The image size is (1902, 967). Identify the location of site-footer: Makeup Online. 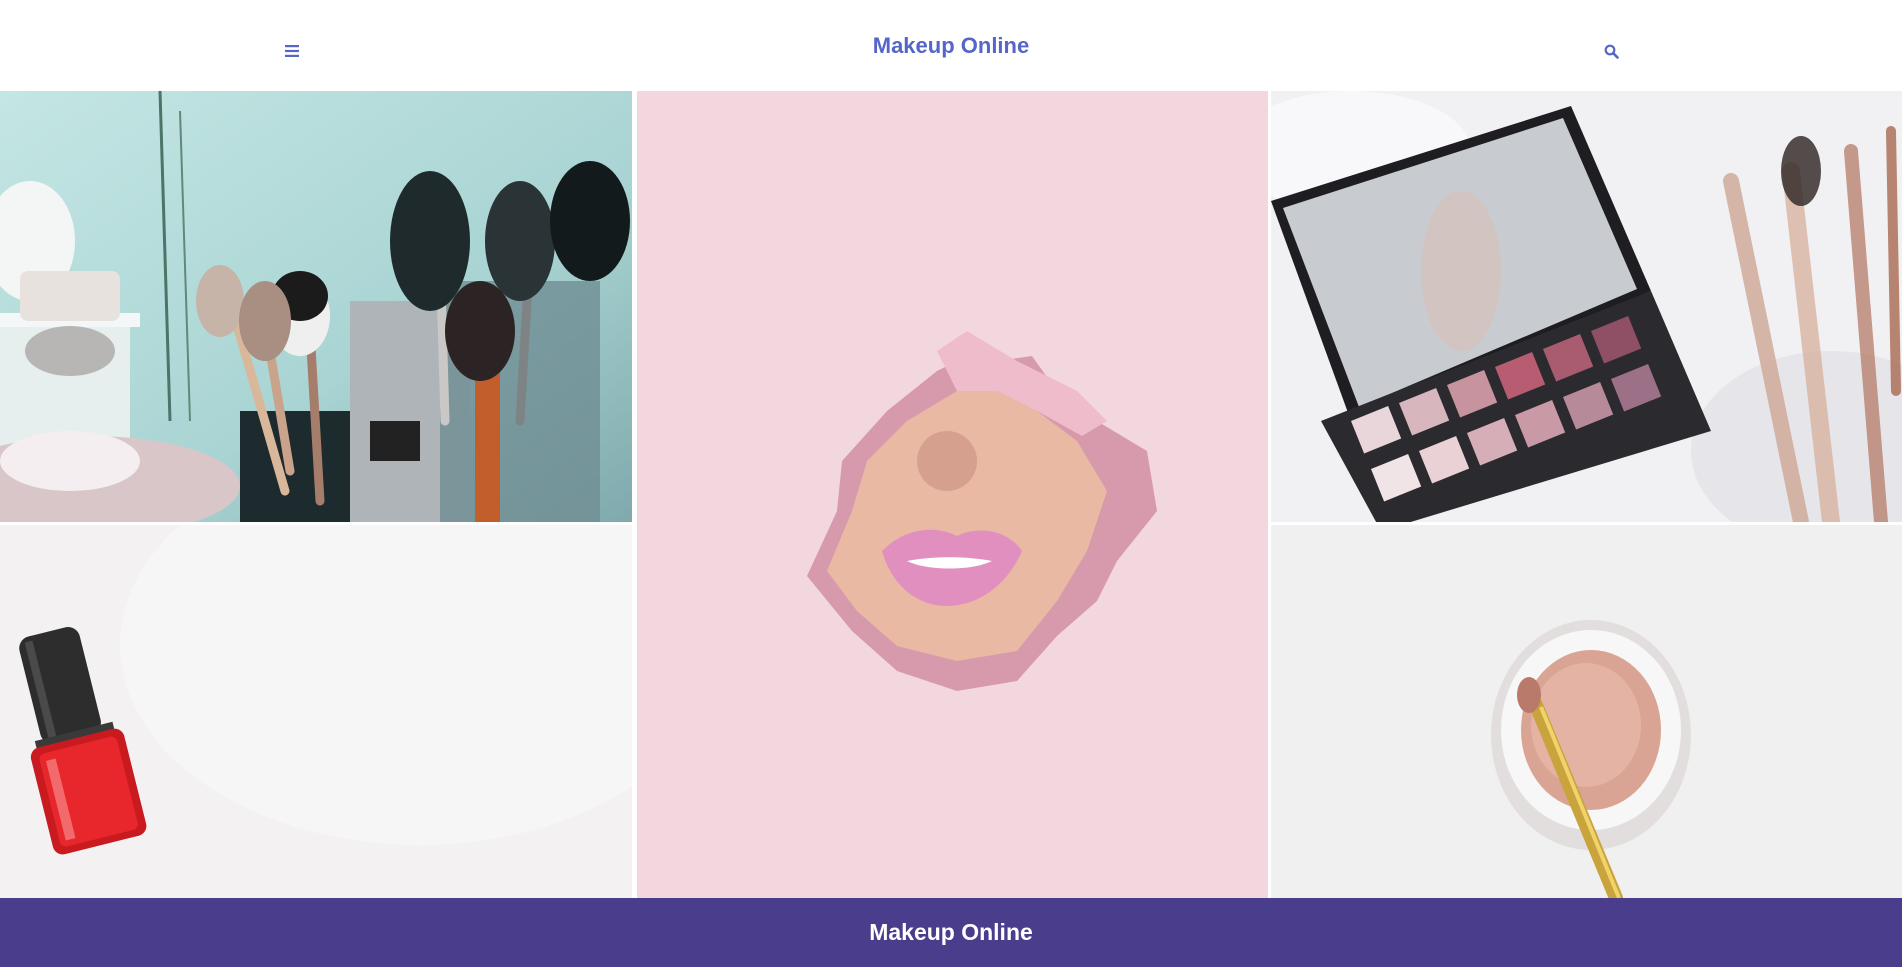
(951, 932).